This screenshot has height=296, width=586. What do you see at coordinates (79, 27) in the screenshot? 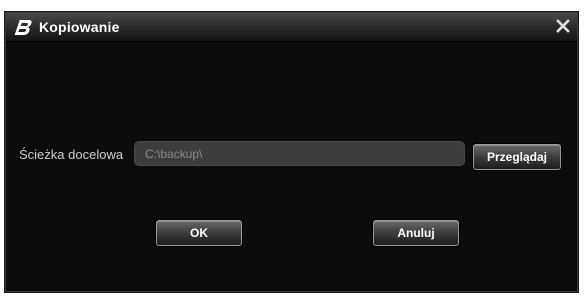
I see `window-title: Kopiowanie` at bounding box center [79, 27].